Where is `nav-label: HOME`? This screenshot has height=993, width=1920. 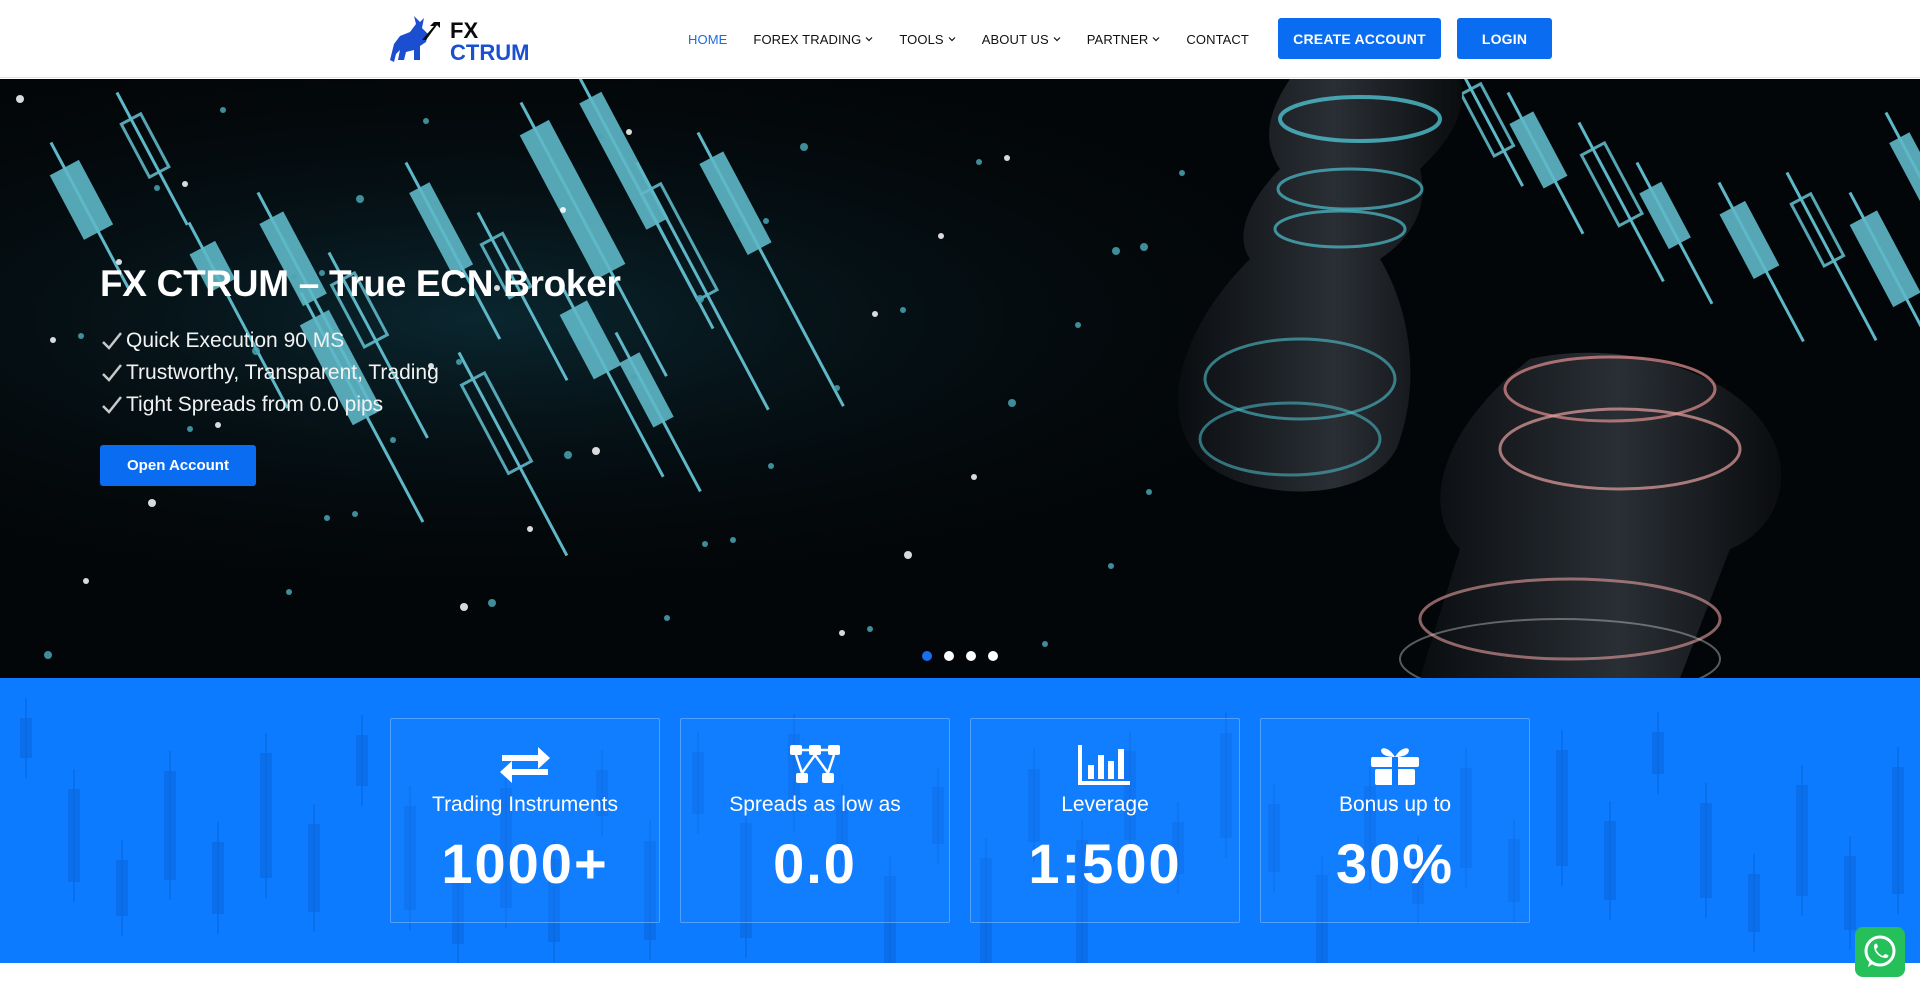
nav-label: HOME is located at coordinates (708, 39).